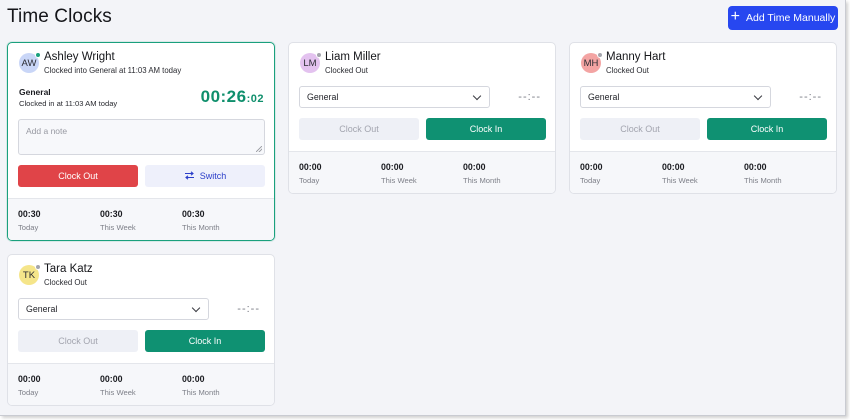  I want to click on online-status-dot, so click(38, 55).